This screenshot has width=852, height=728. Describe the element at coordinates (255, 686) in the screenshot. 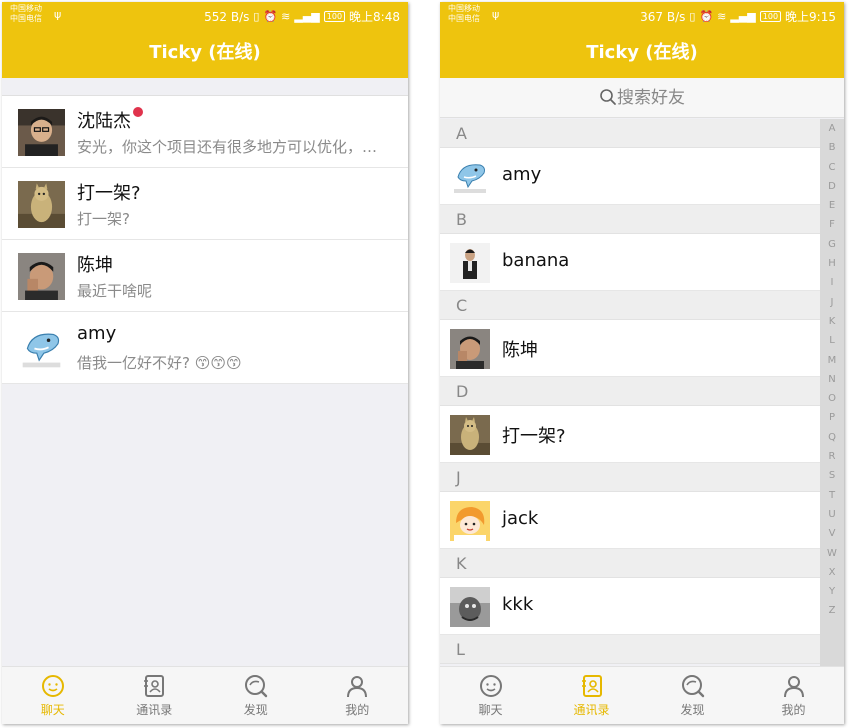

I see `discover-icon` at that location.